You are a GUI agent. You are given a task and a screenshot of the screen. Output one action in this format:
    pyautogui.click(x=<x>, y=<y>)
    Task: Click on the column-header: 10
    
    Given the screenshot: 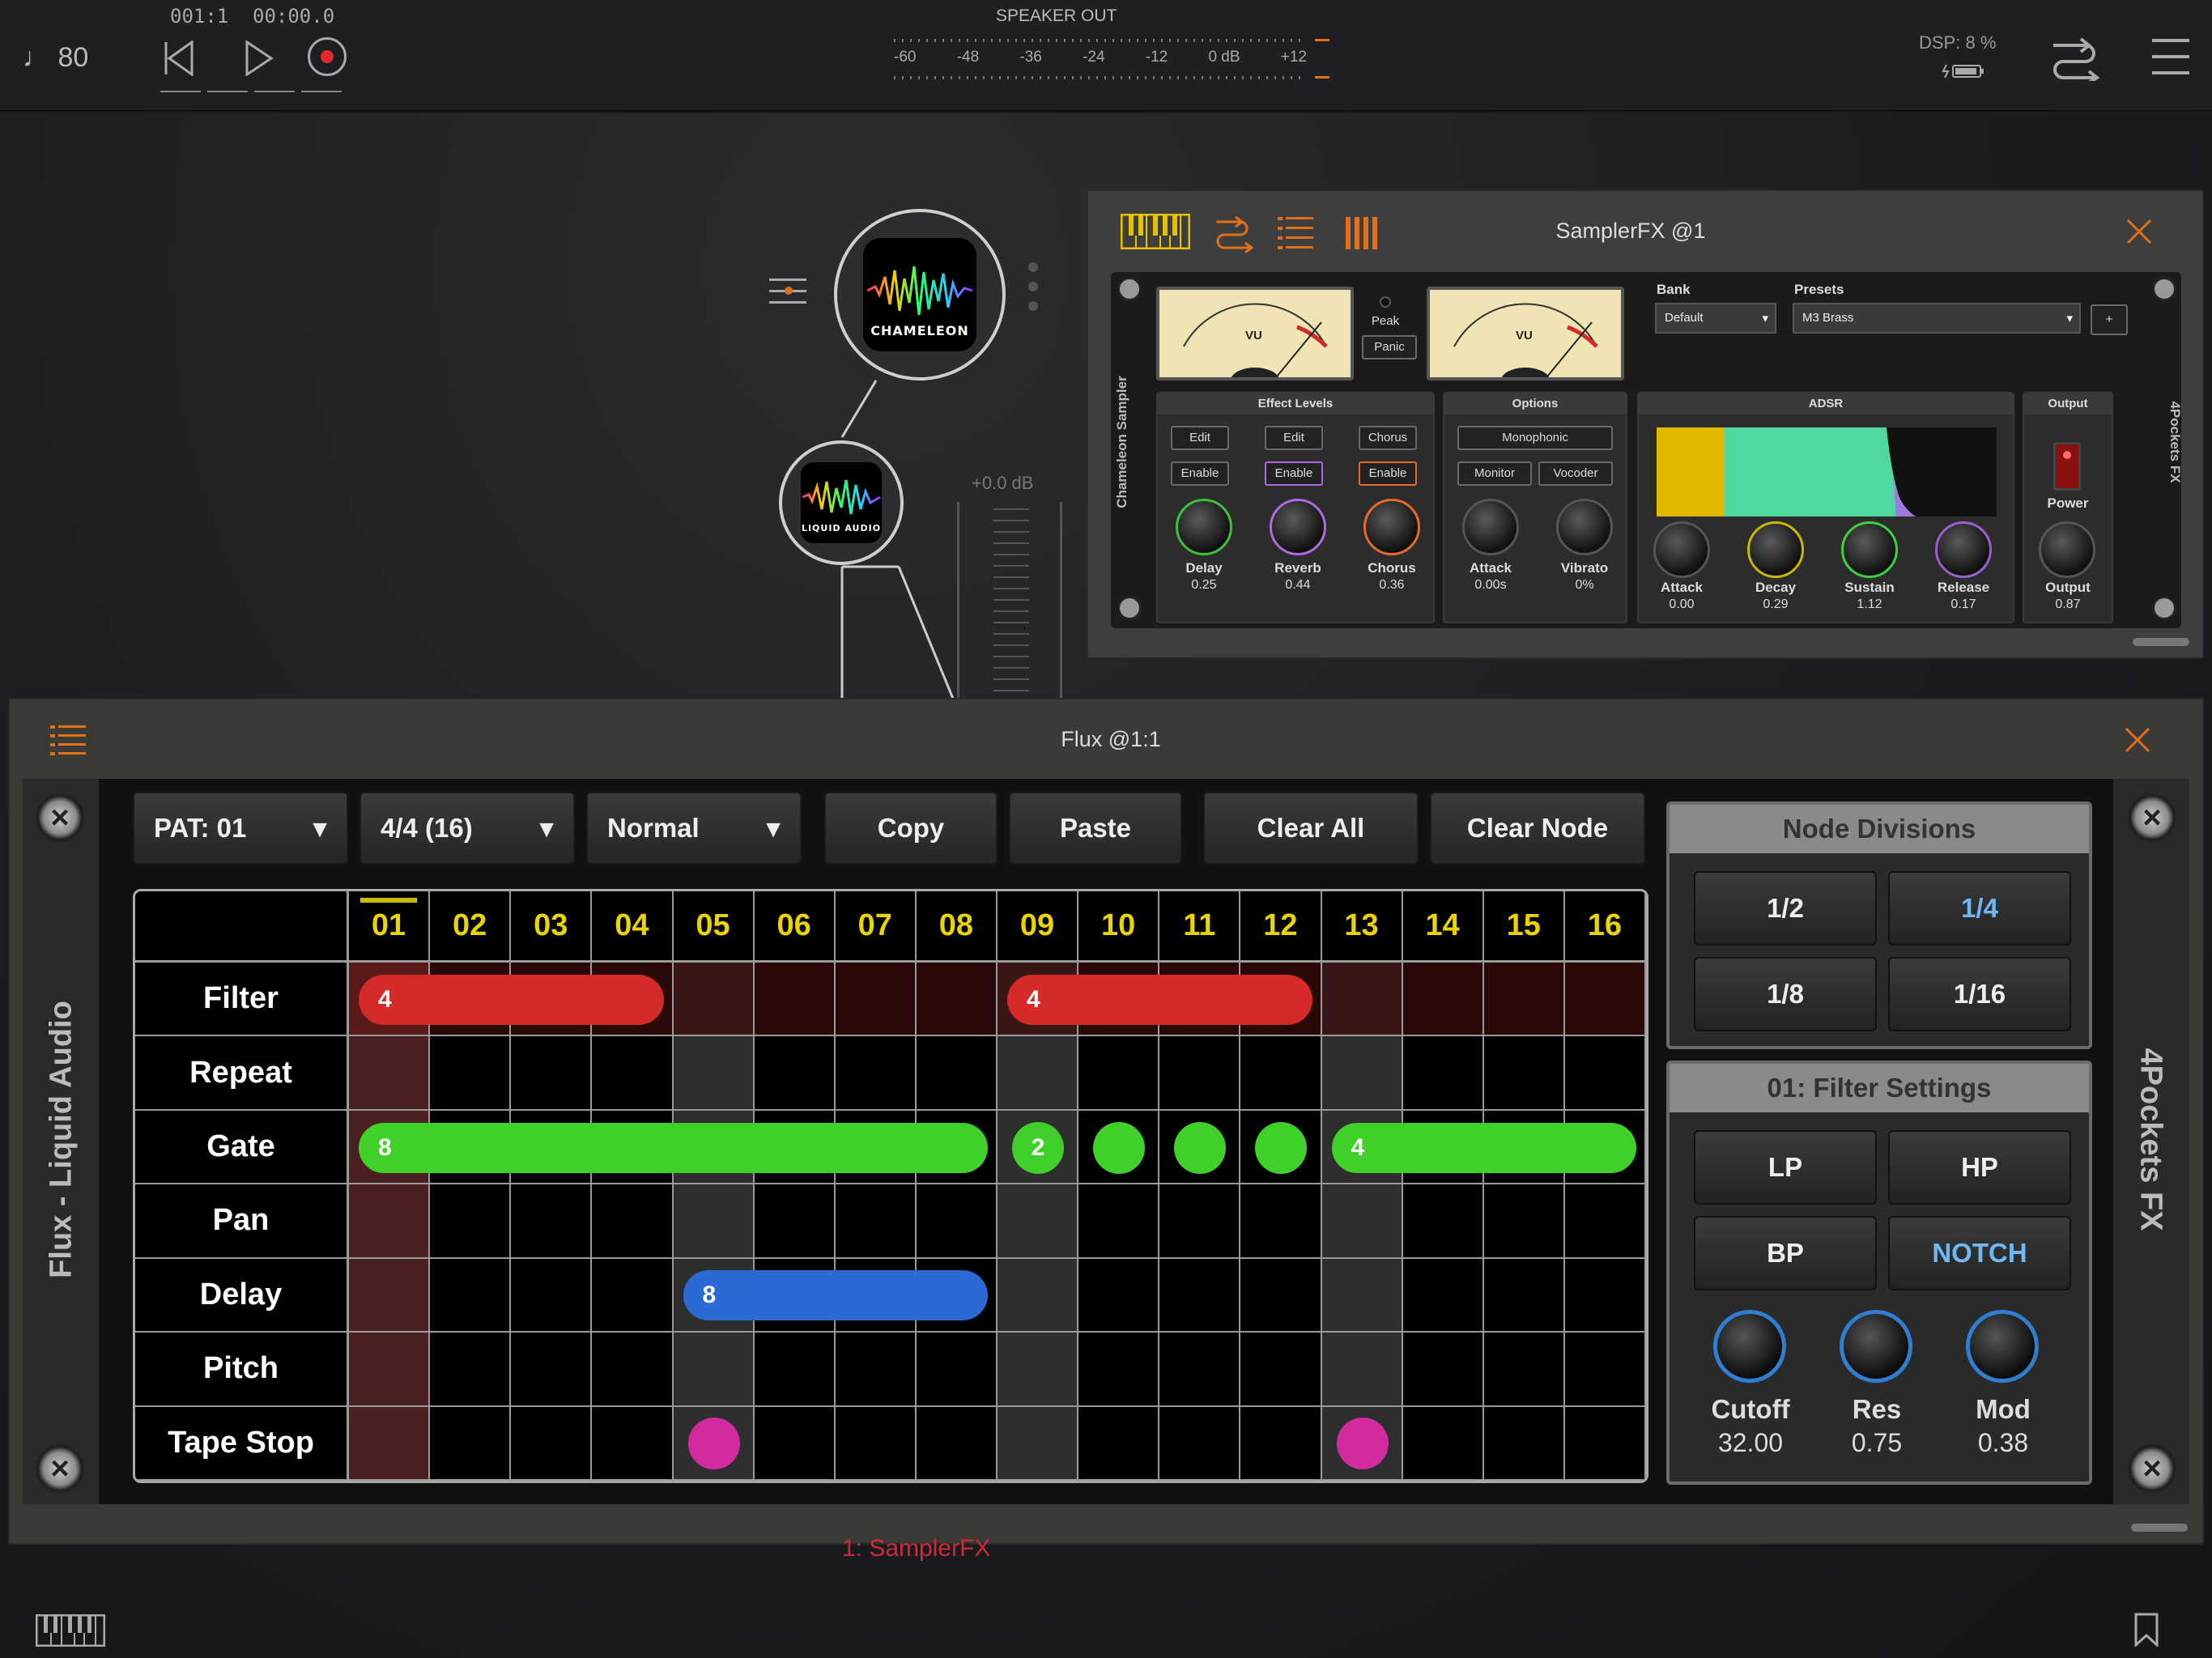 What is the action you would take?
    pyautogui.click(x=1119, y=927)
    